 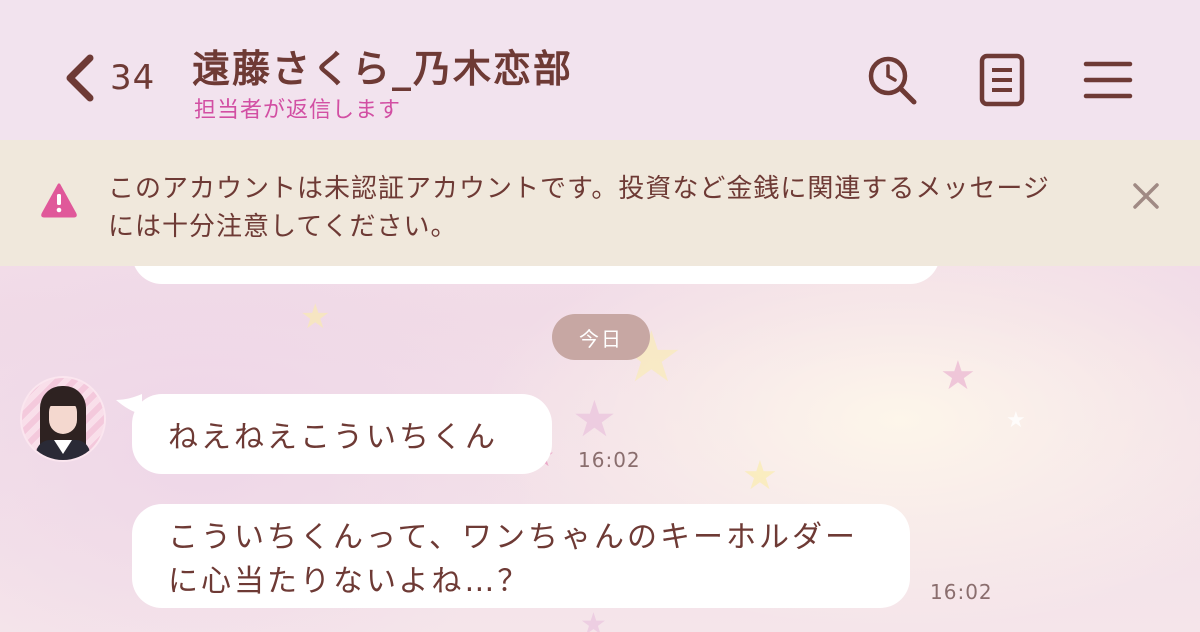 What do you see at coordinates (1146, 196) in the screenshot?
I see `close-icon` at bounding box center [1146, 196].